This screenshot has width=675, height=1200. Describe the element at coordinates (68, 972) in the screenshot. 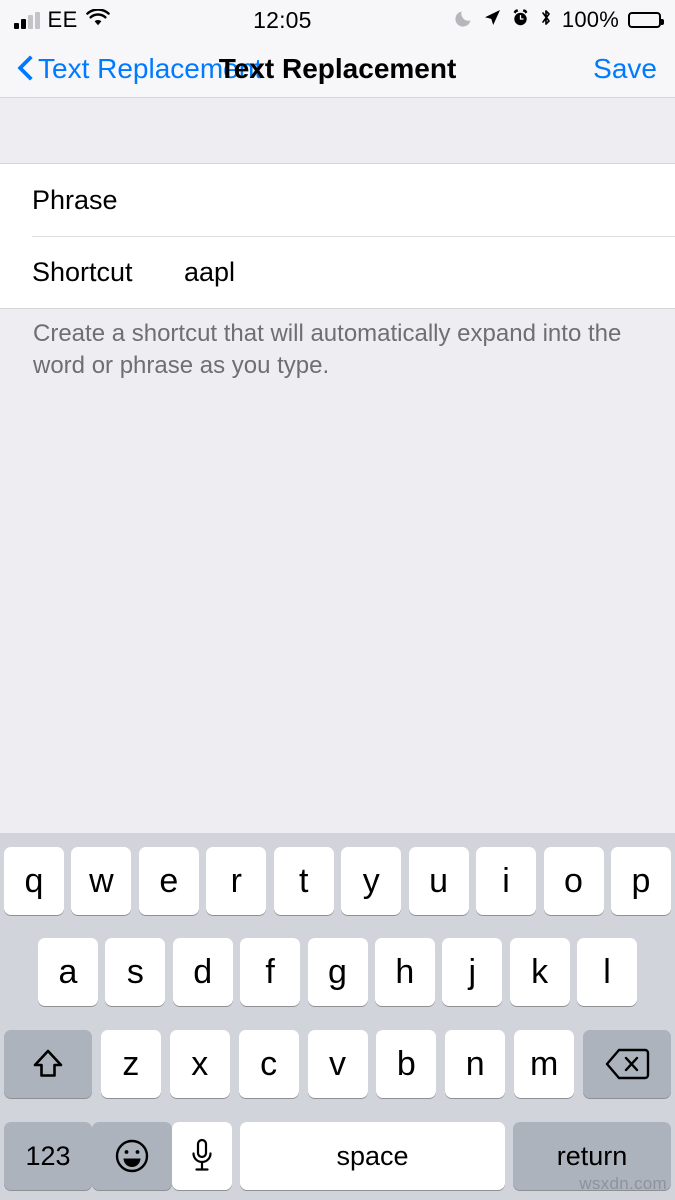

I see `key-a: a` at that location.